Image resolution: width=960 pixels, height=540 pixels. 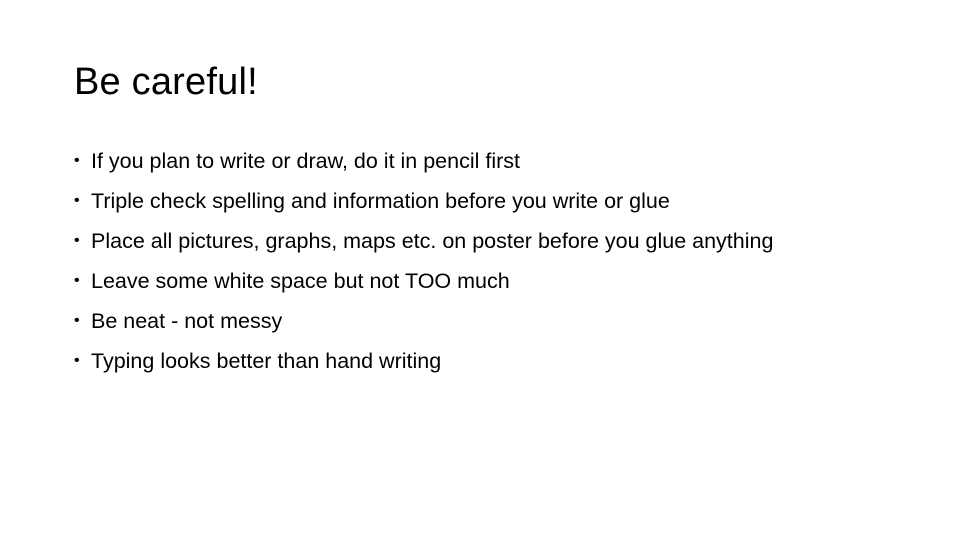 What do you see at coordinates (300, 281) in the screenshot?
I see `bullet-text: Leave some white space but not TOO much` at bounding box center [300, 281].